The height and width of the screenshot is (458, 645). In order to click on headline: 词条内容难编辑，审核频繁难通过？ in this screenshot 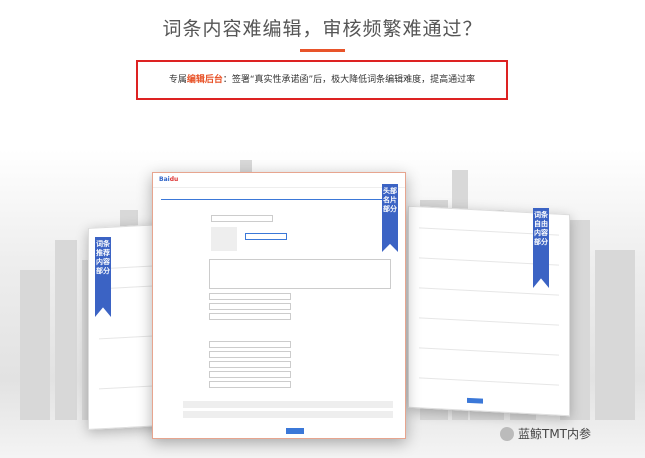, I will do `click(322, 29)`.